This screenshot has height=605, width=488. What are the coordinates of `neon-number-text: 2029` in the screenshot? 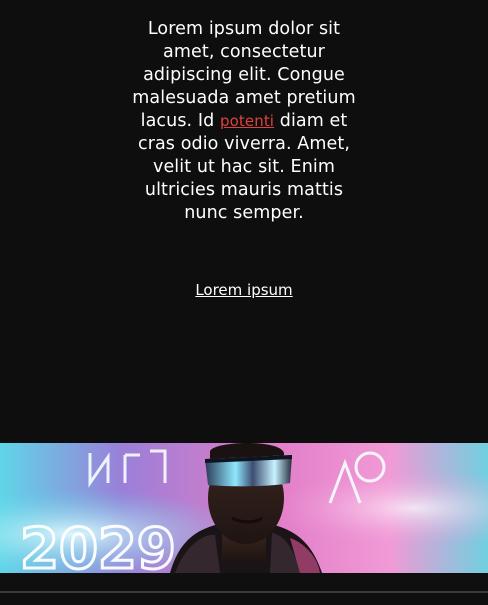 It's located at (98, 545).